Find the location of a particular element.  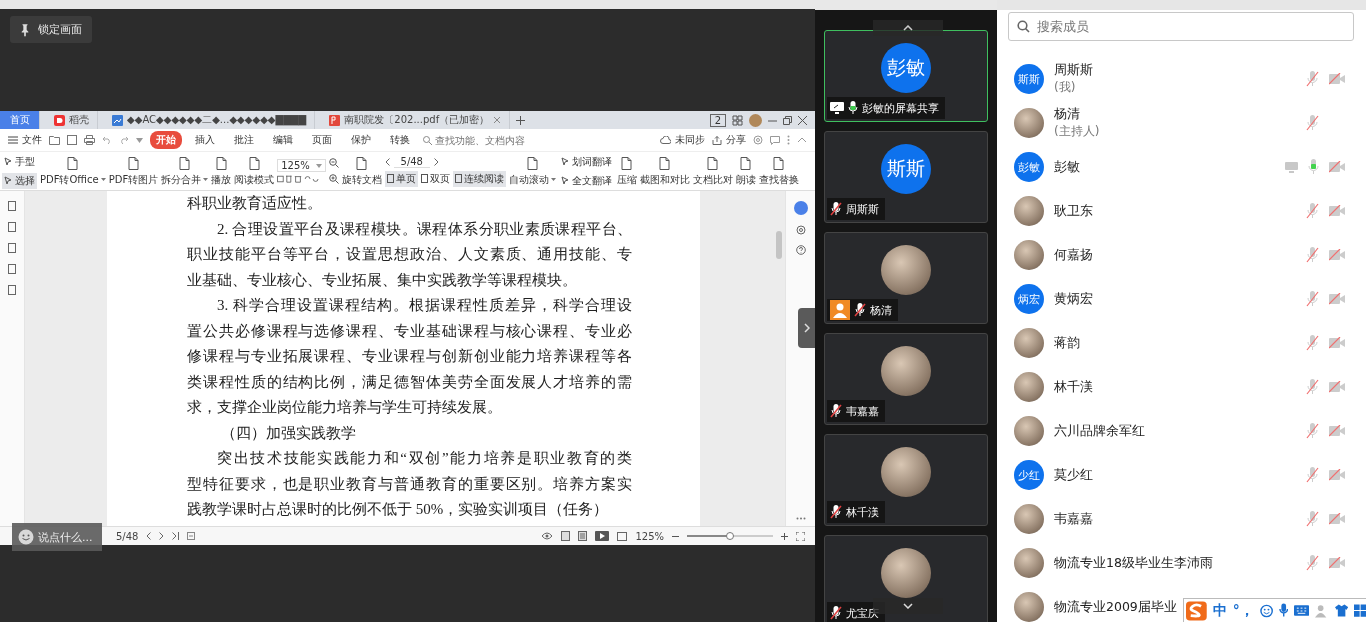

tool-button: 自动滚动 is located at coordinates (532, 171).